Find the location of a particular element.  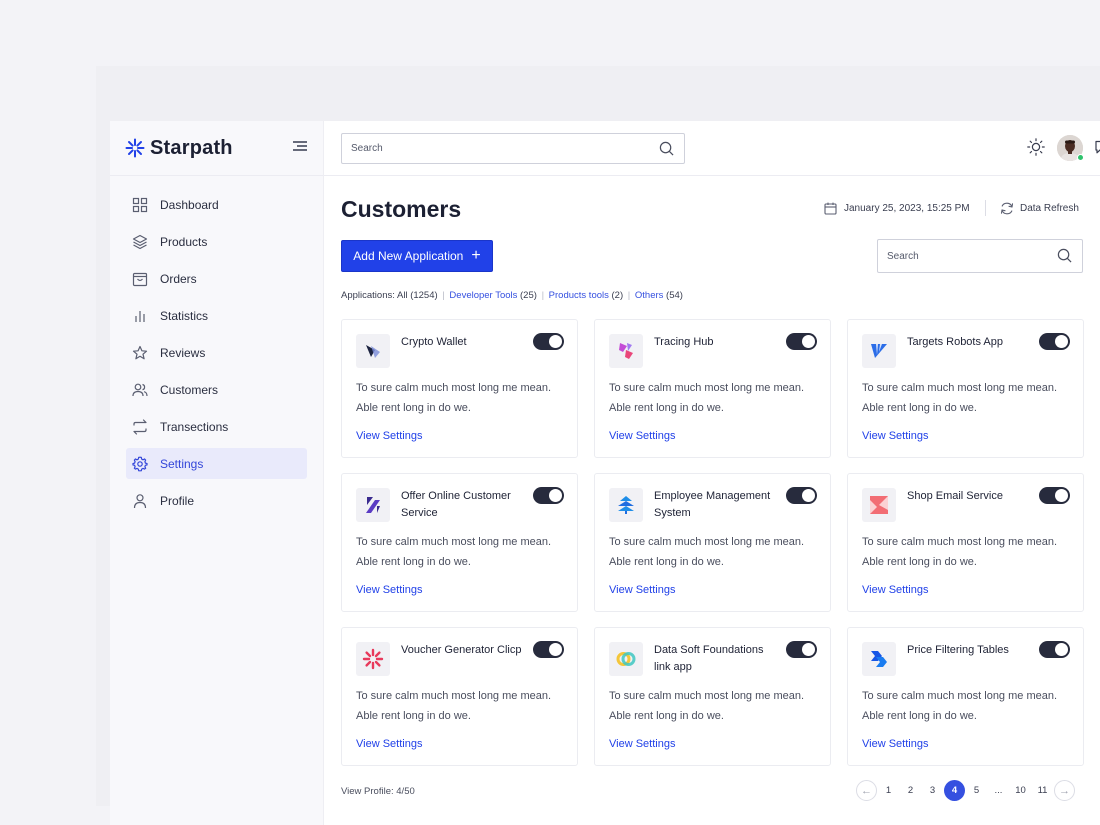

filter-count: (1254) is located at coordinates (424, 295).